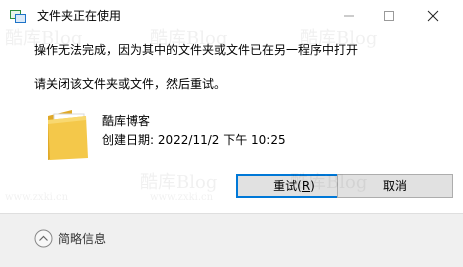 This screenshot has height=267, width=463. Describe the element at coordinates (231, 16) in the screenshot. I see `title-bar: 文件夹正在使用` at that location.